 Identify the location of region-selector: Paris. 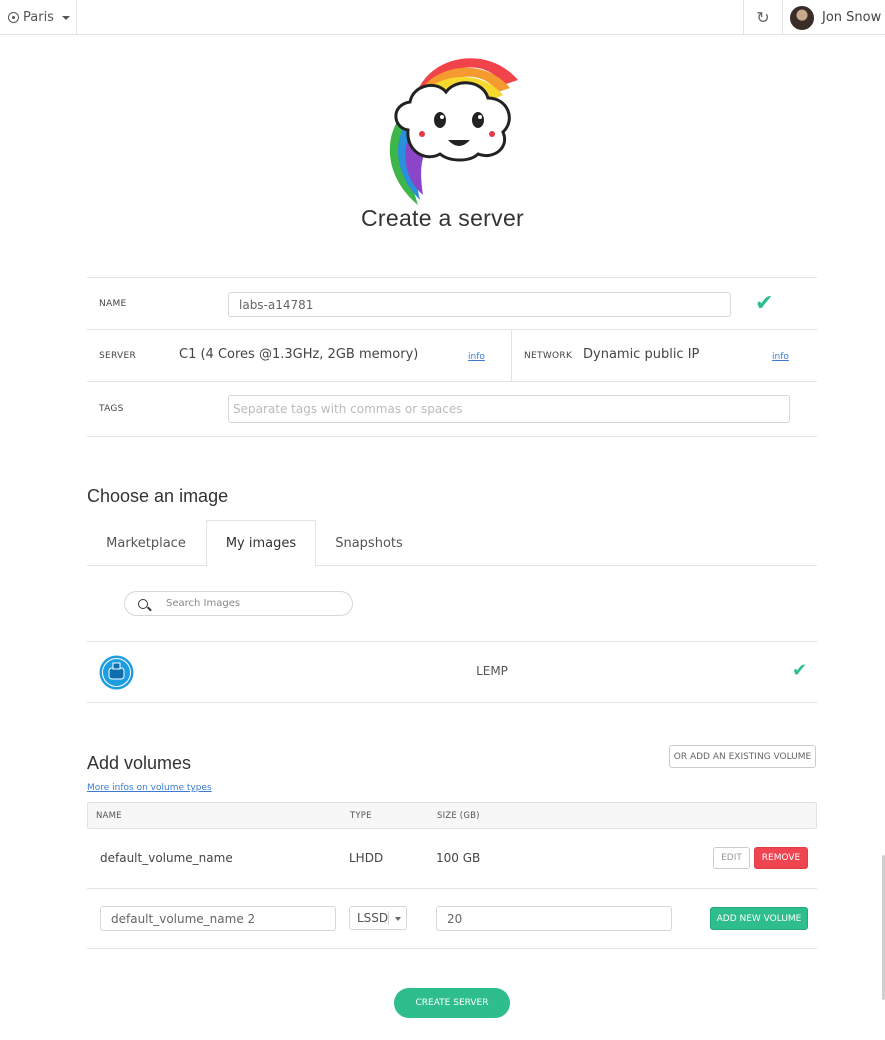
(38, 17).